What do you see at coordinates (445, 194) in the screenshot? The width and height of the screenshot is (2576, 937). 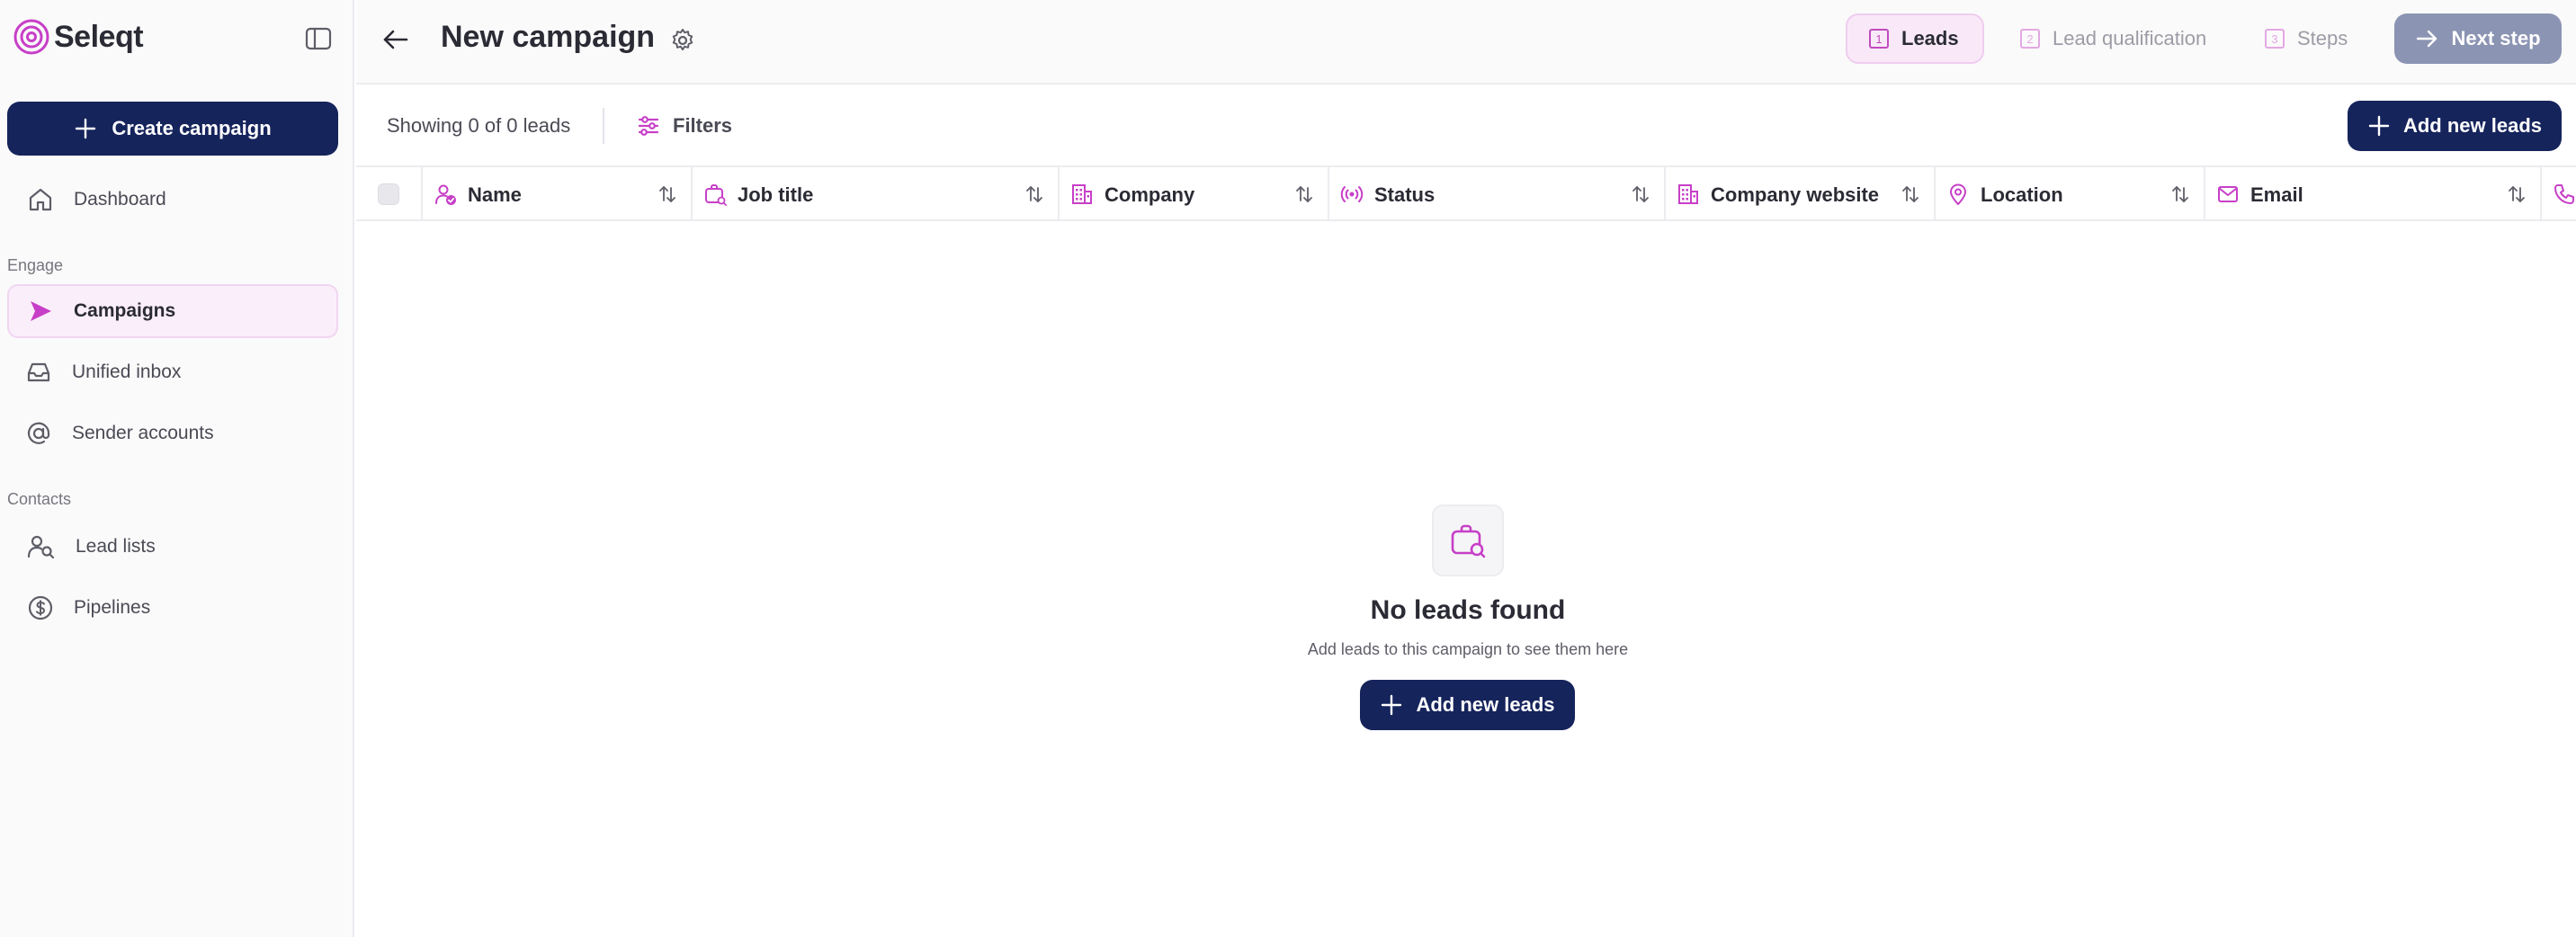 I see `user-check-icon` at bounding box center [445, 194].